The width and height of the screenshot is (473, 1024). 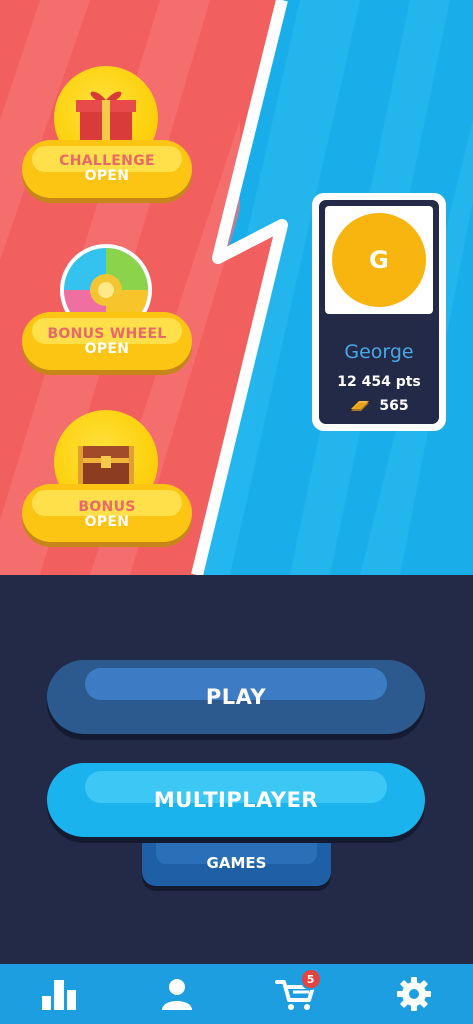 I want to click on coins-icon, so click(x=360, y=406).